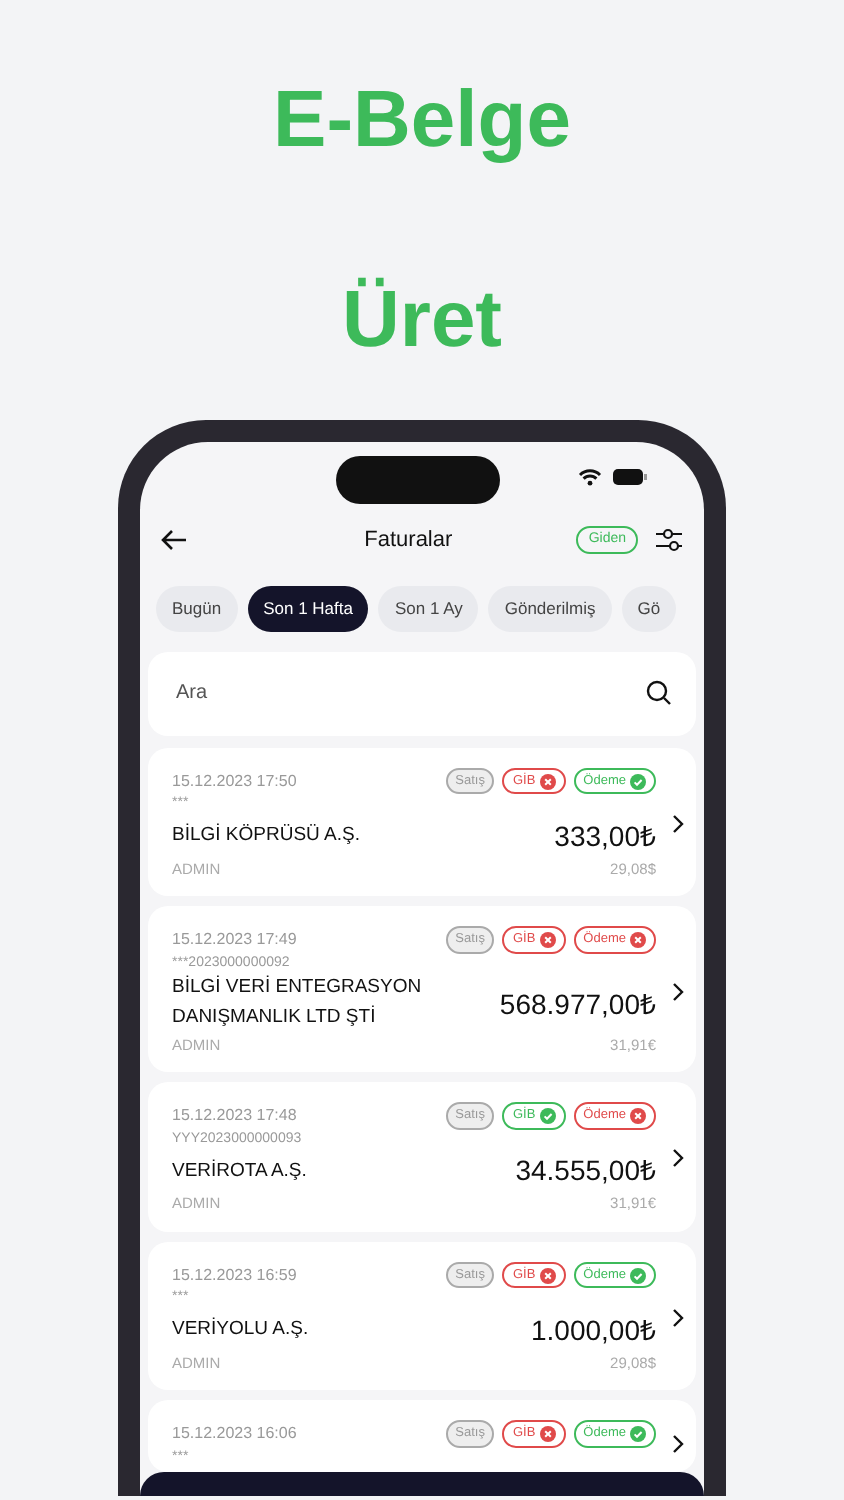  I want to click on invoice-amount: 34.555,00₺, so click(585, 1171).